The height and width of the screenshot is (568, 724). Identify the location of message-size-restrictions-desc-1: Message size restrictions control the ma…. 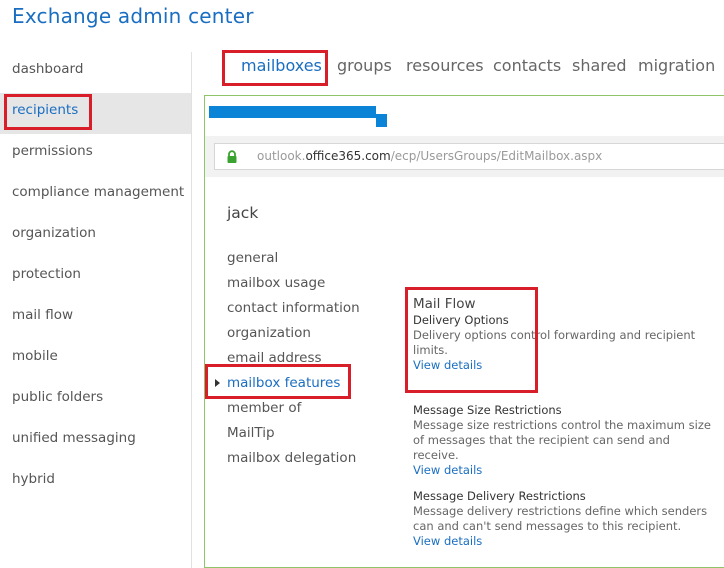
(562, 425).